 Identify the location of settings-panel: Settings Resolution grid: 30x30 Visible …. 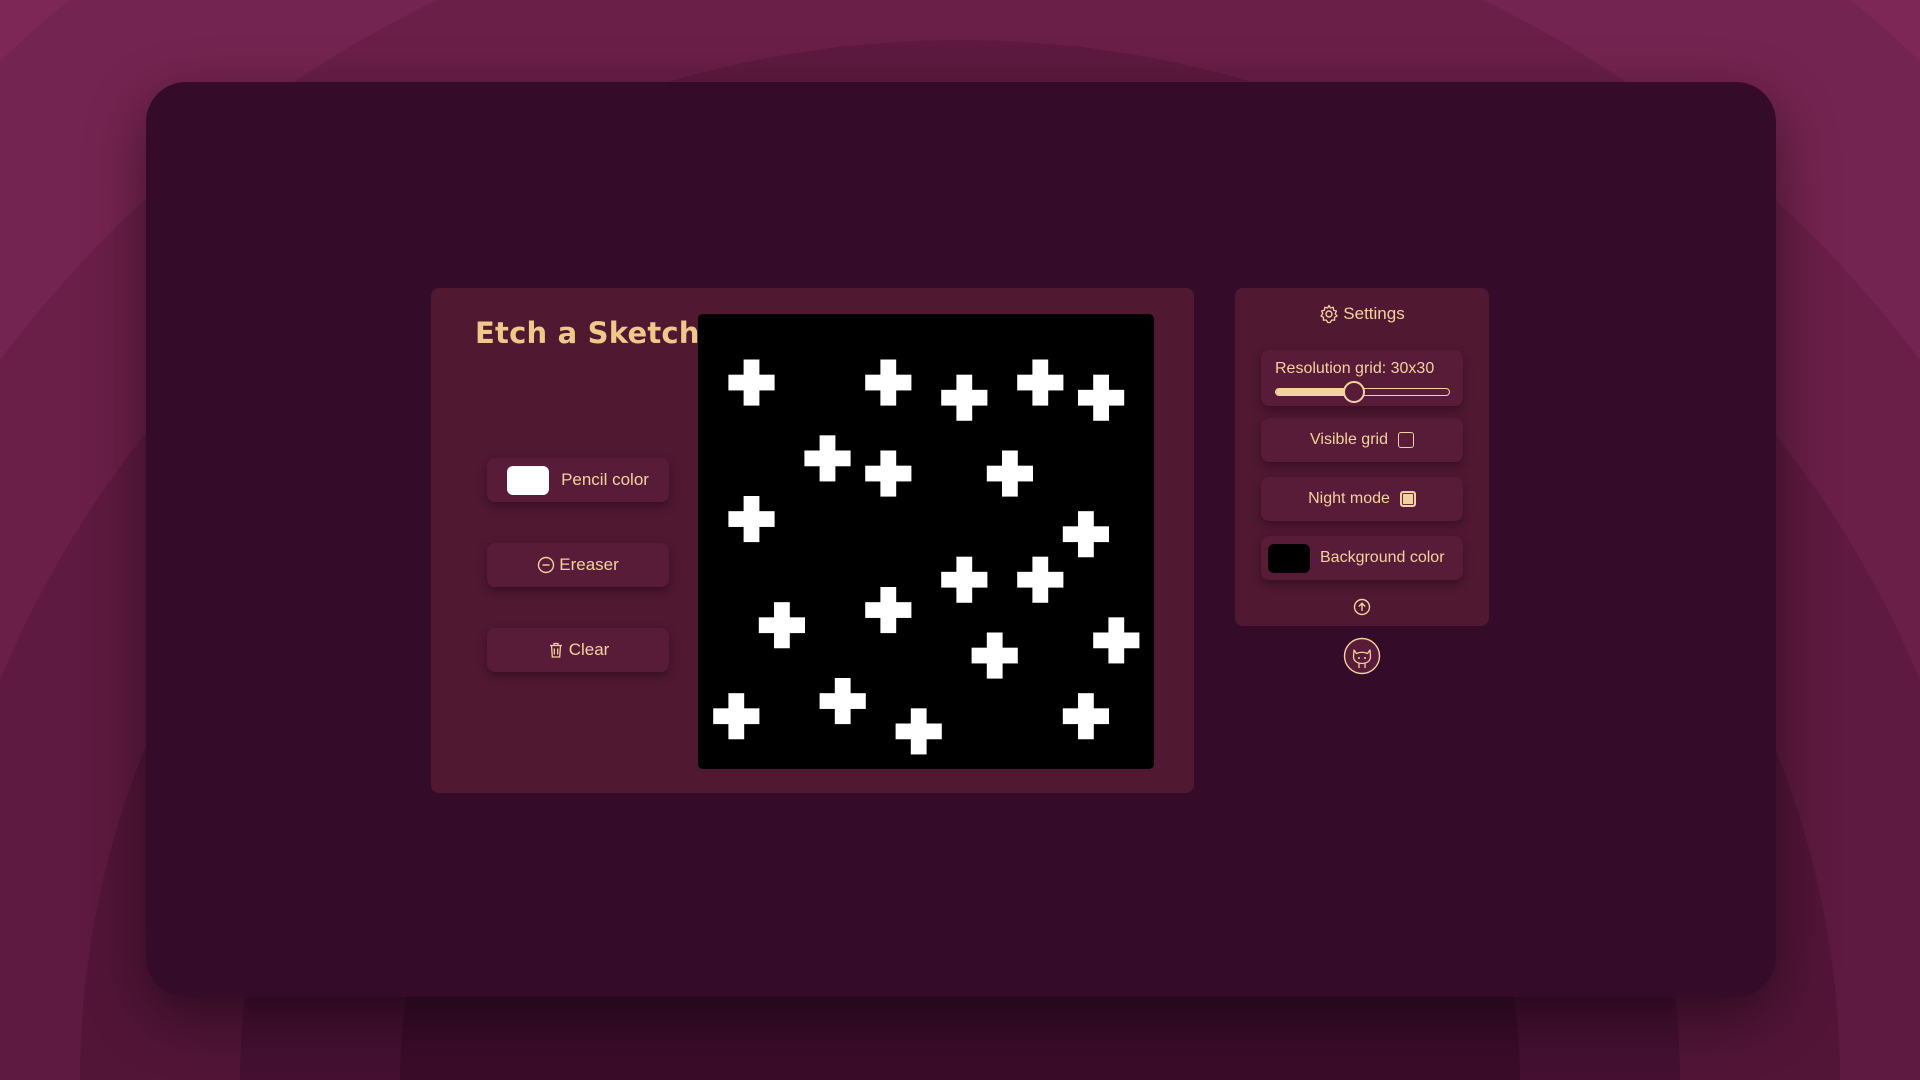
(1362, 457).